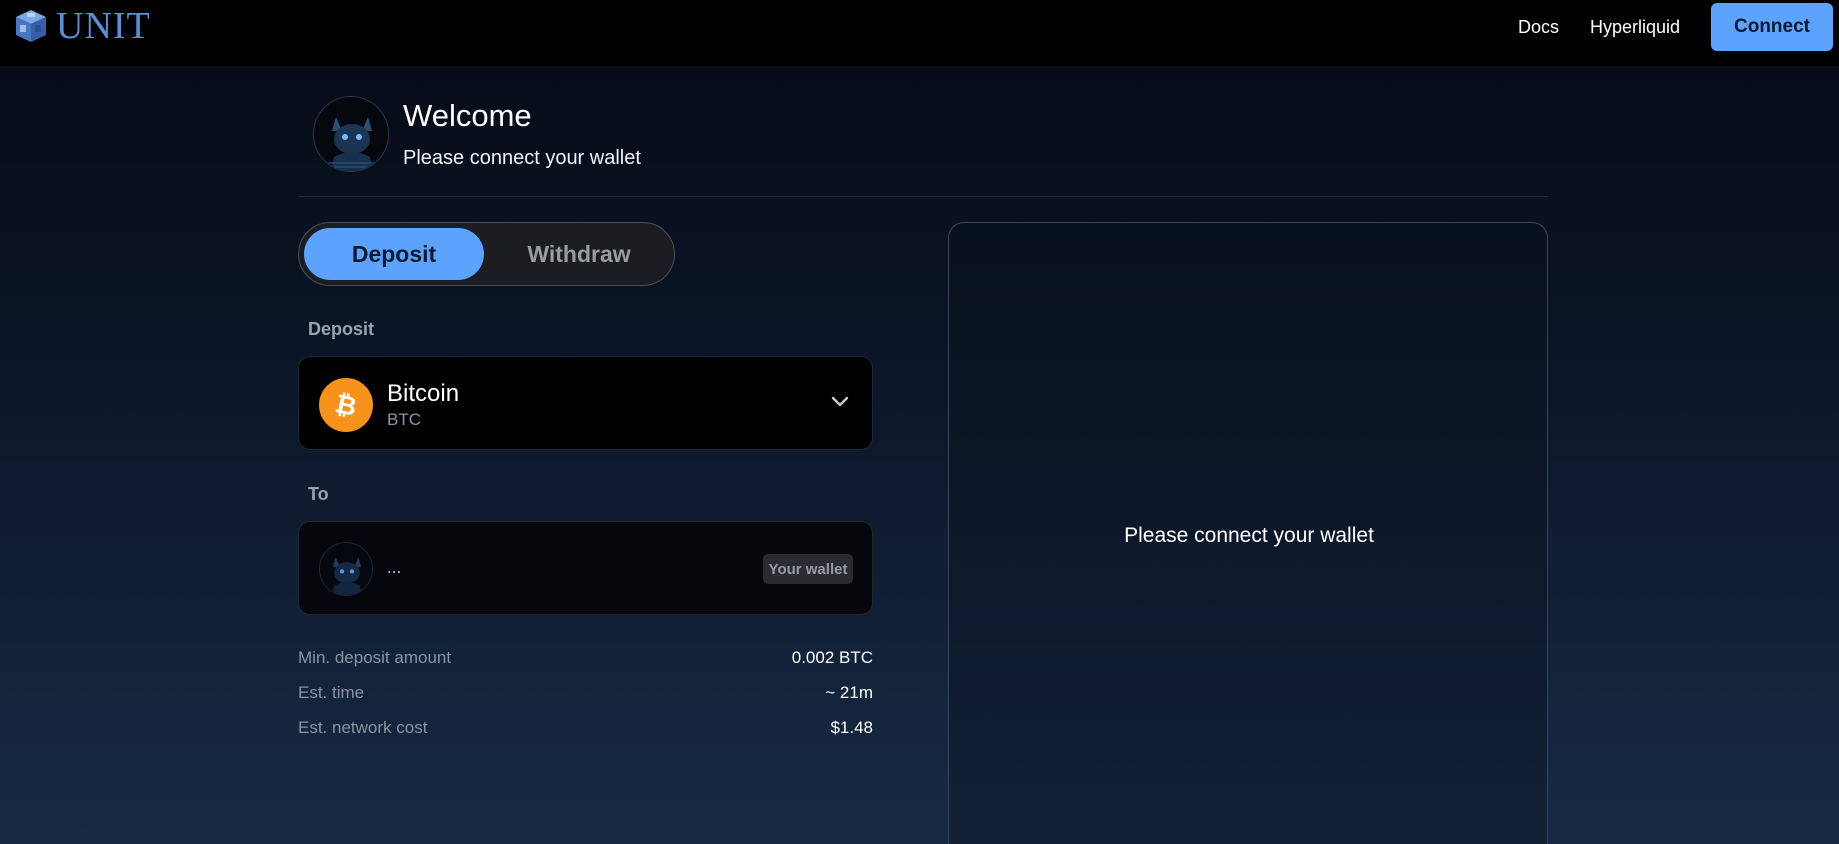 The height and width of the screenshot is (844, 1839). Describe the element at coordinates (1635, 27) in the screenshot. I see `nav-hyperliquid-link: Hyperliquid` at that location.